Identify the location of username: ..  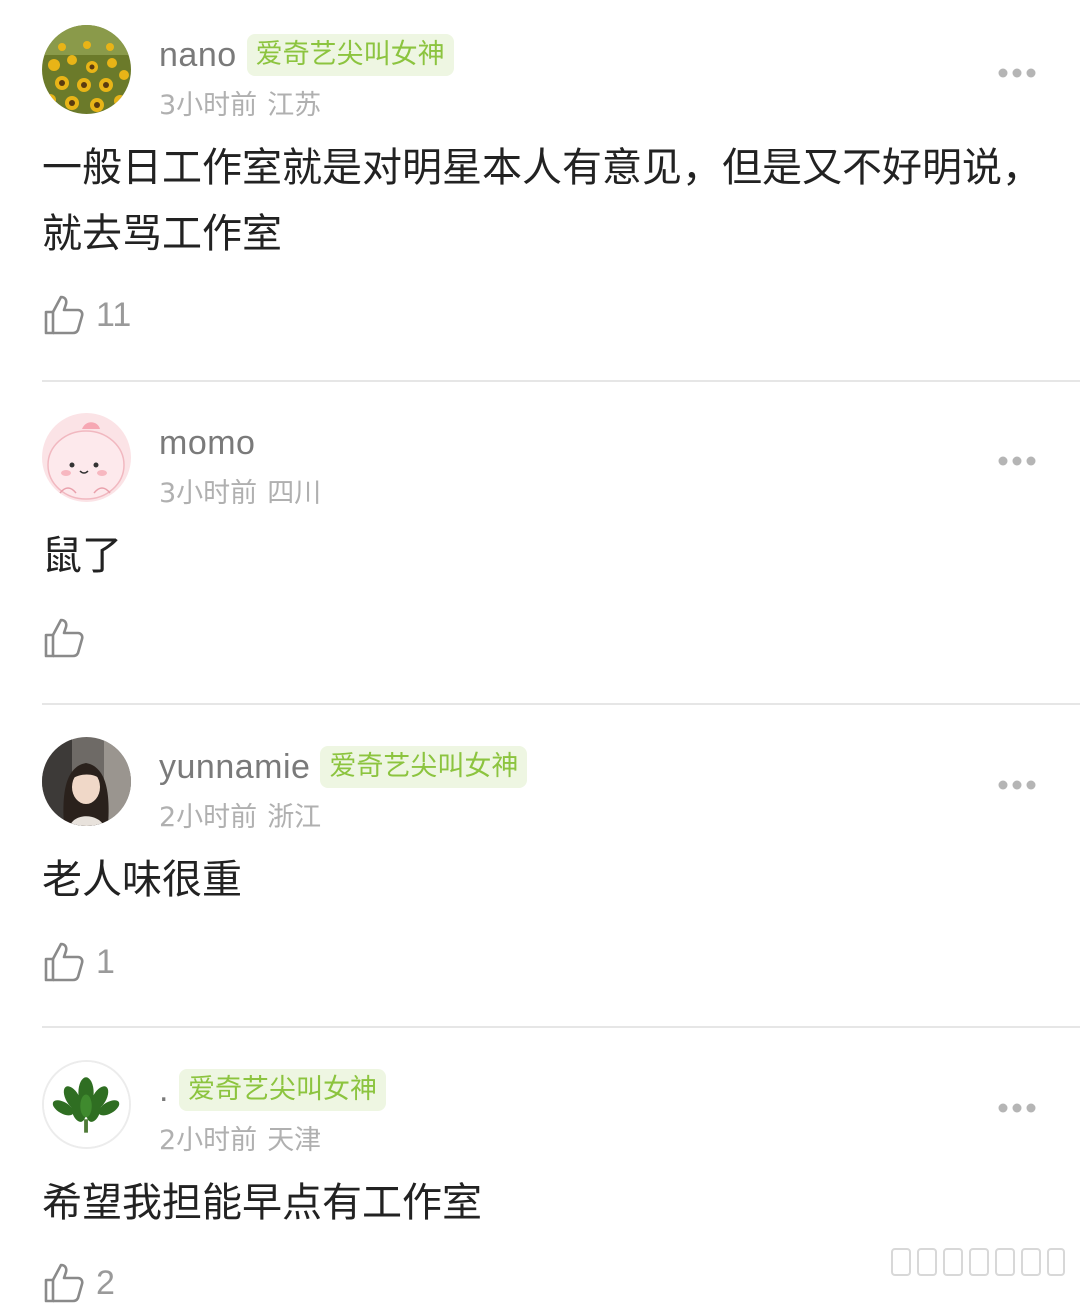
(164, 1090).